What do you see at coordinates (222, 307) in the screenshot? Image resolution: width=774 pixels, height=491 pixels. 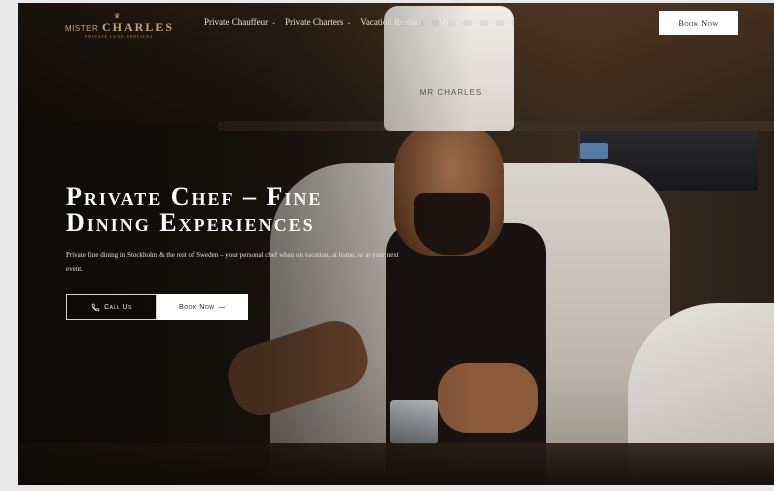 I see `arrow-right-icon: —` at bounding box center [222, 307].